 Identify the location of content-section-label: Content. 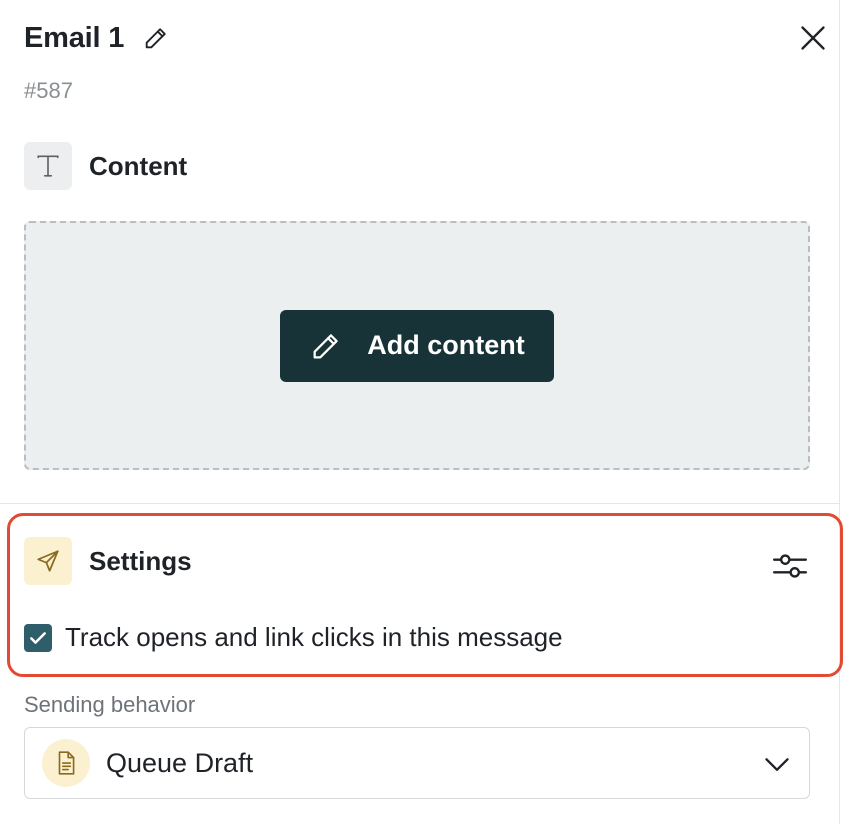
(138, 165).